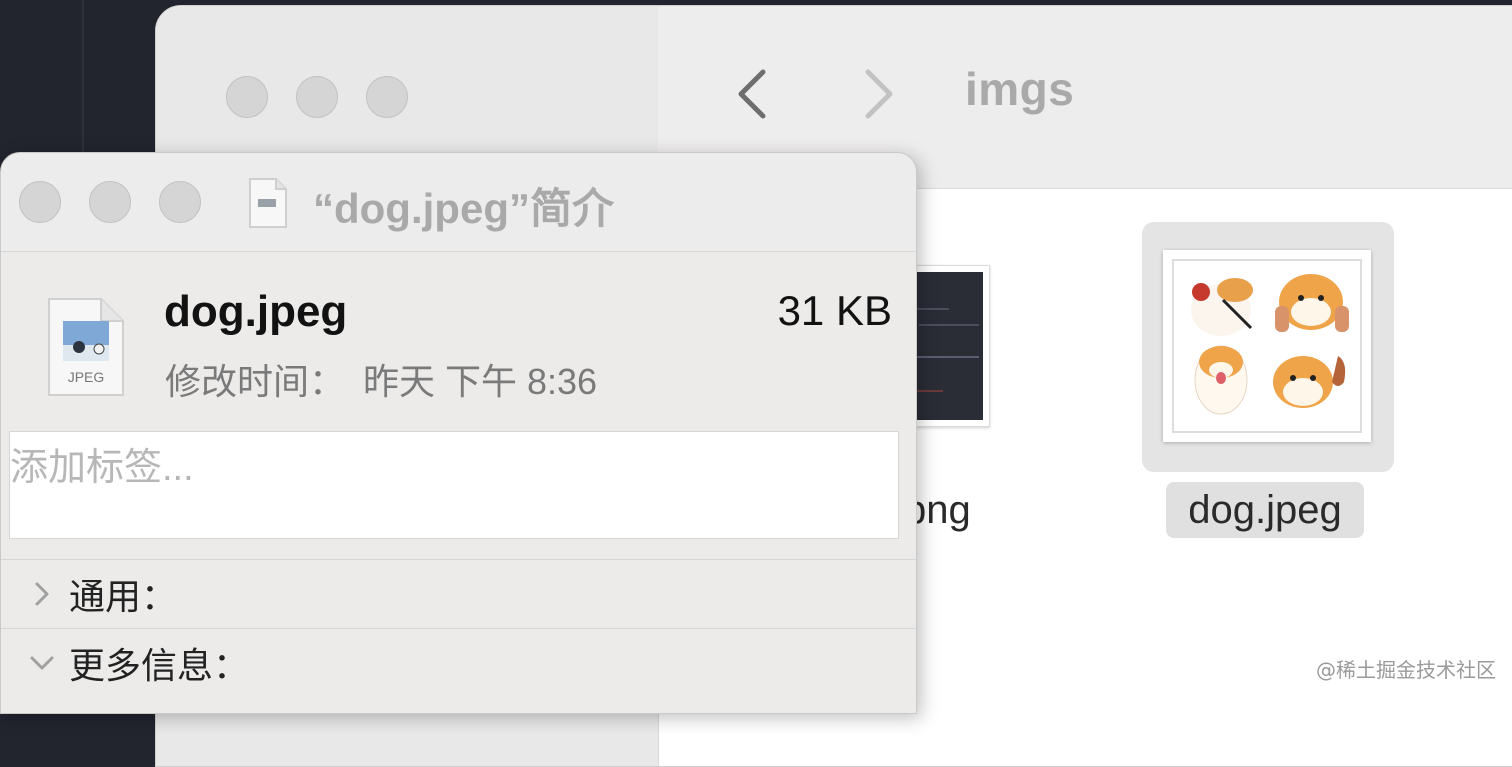 This screenshot has width=1512, height=767. I want to click on modified-value: 昨天 下午 8:36, so click(480, 381).